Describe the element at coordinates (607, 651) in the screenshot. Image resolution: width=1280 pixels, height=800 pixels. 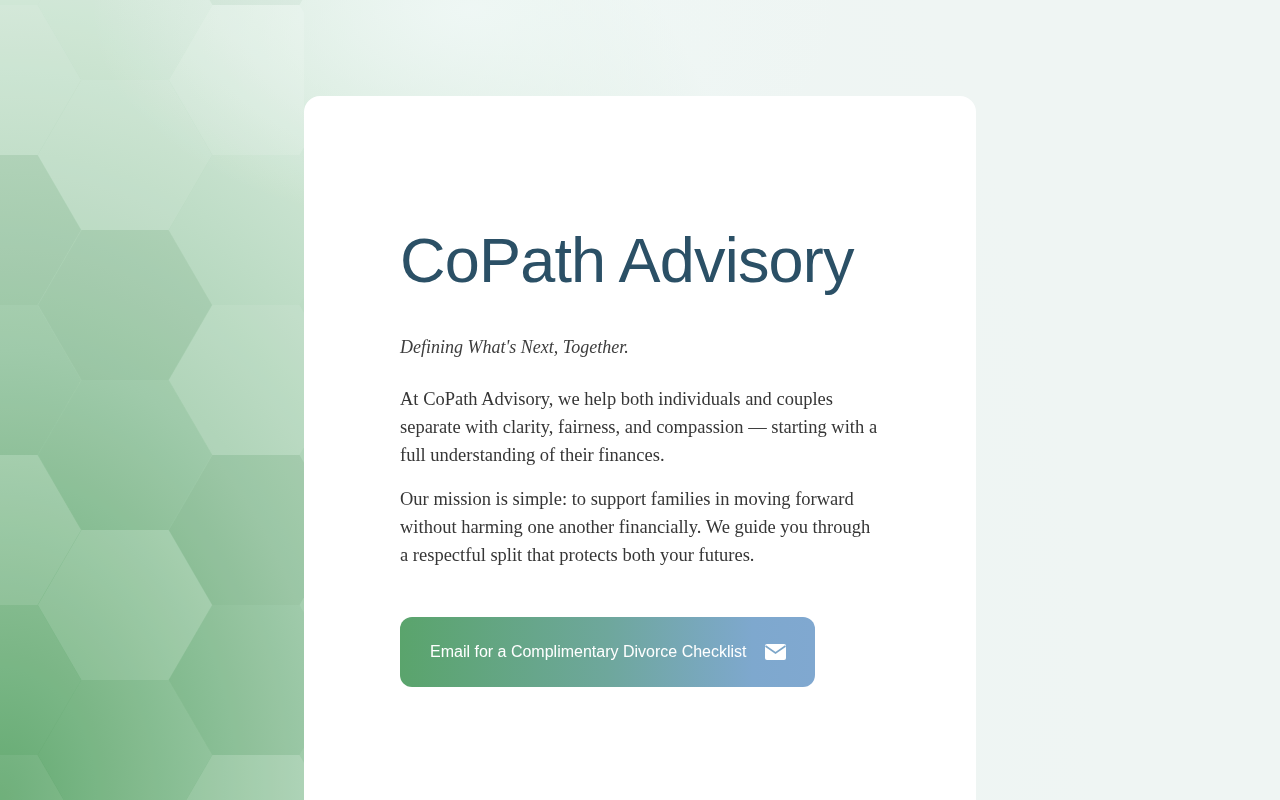
I see `email-checklist-button: Email for a Complimentary Divorce Checklist` at that location.